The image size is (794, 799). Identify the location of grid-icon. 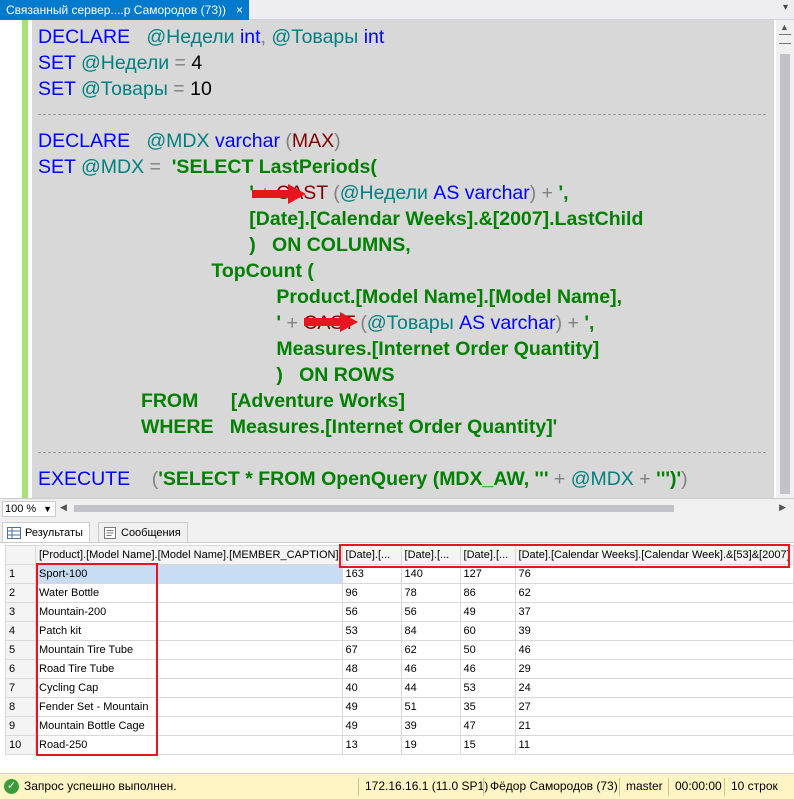
(14, 532).